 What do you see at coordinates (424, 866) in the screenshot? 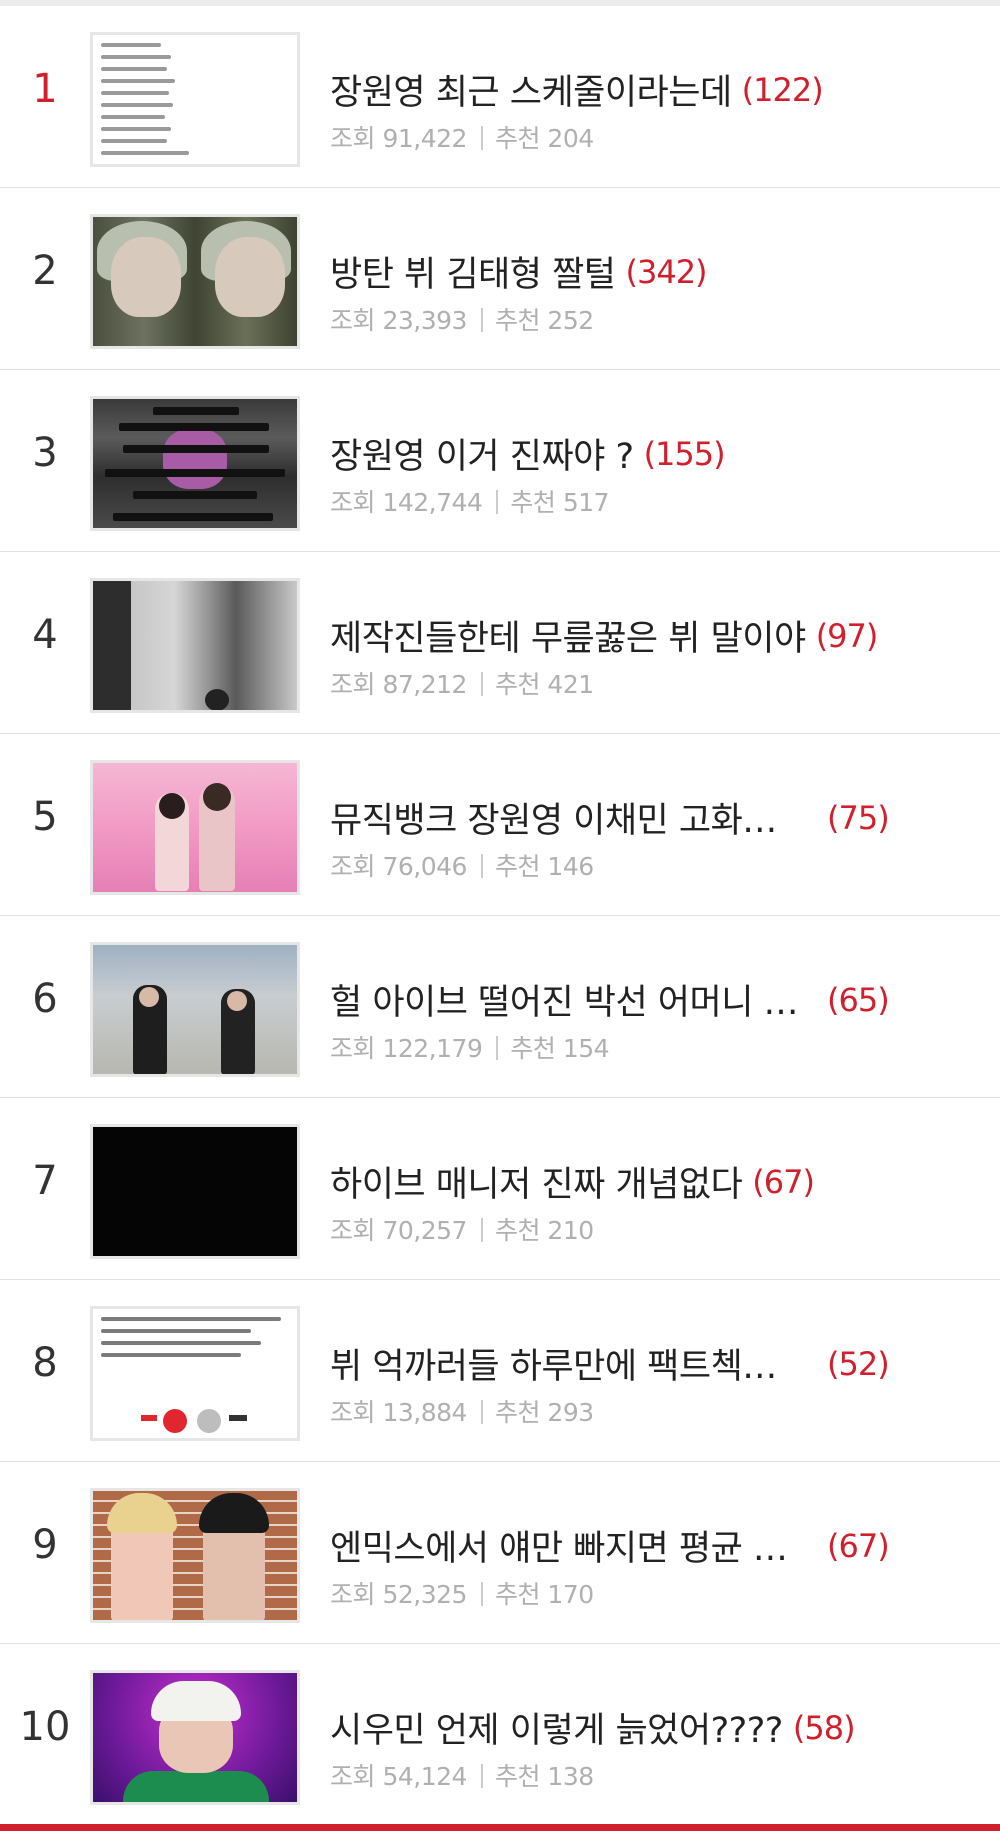
I see `views-count: 76,046` at bounding box center [424, 866].